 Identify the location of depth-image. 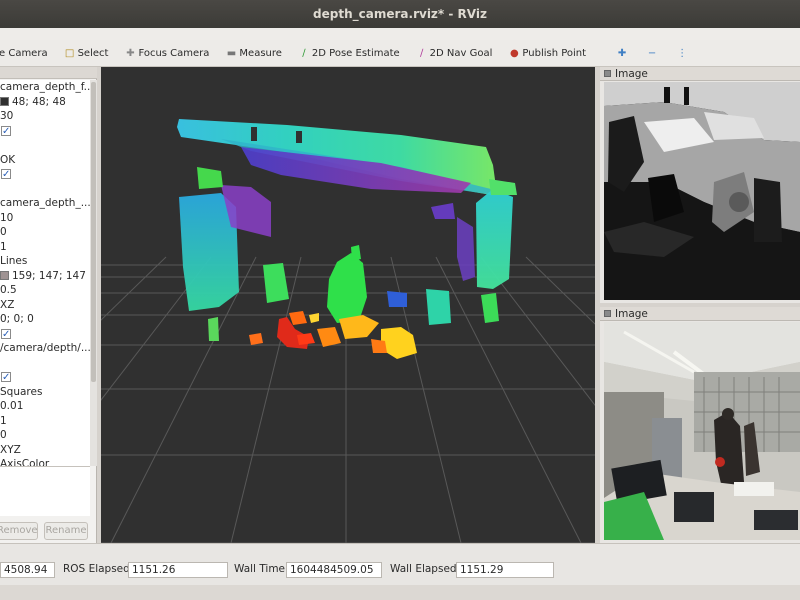
(702, 191).